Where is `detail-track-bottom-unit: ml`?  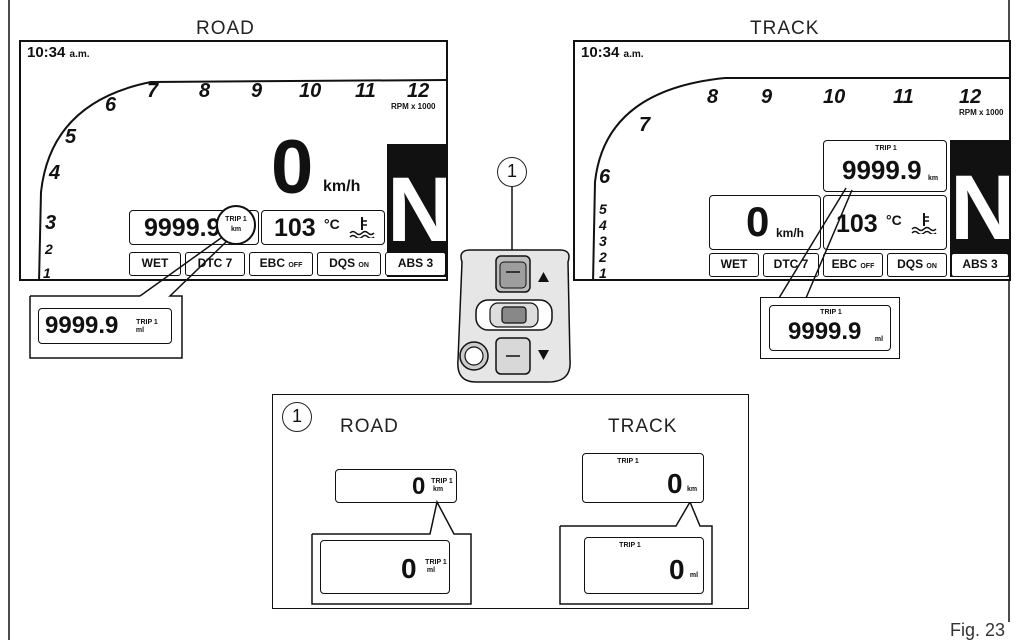 detail-track-bottom-unit: ml is located at coordinates (694, 575).